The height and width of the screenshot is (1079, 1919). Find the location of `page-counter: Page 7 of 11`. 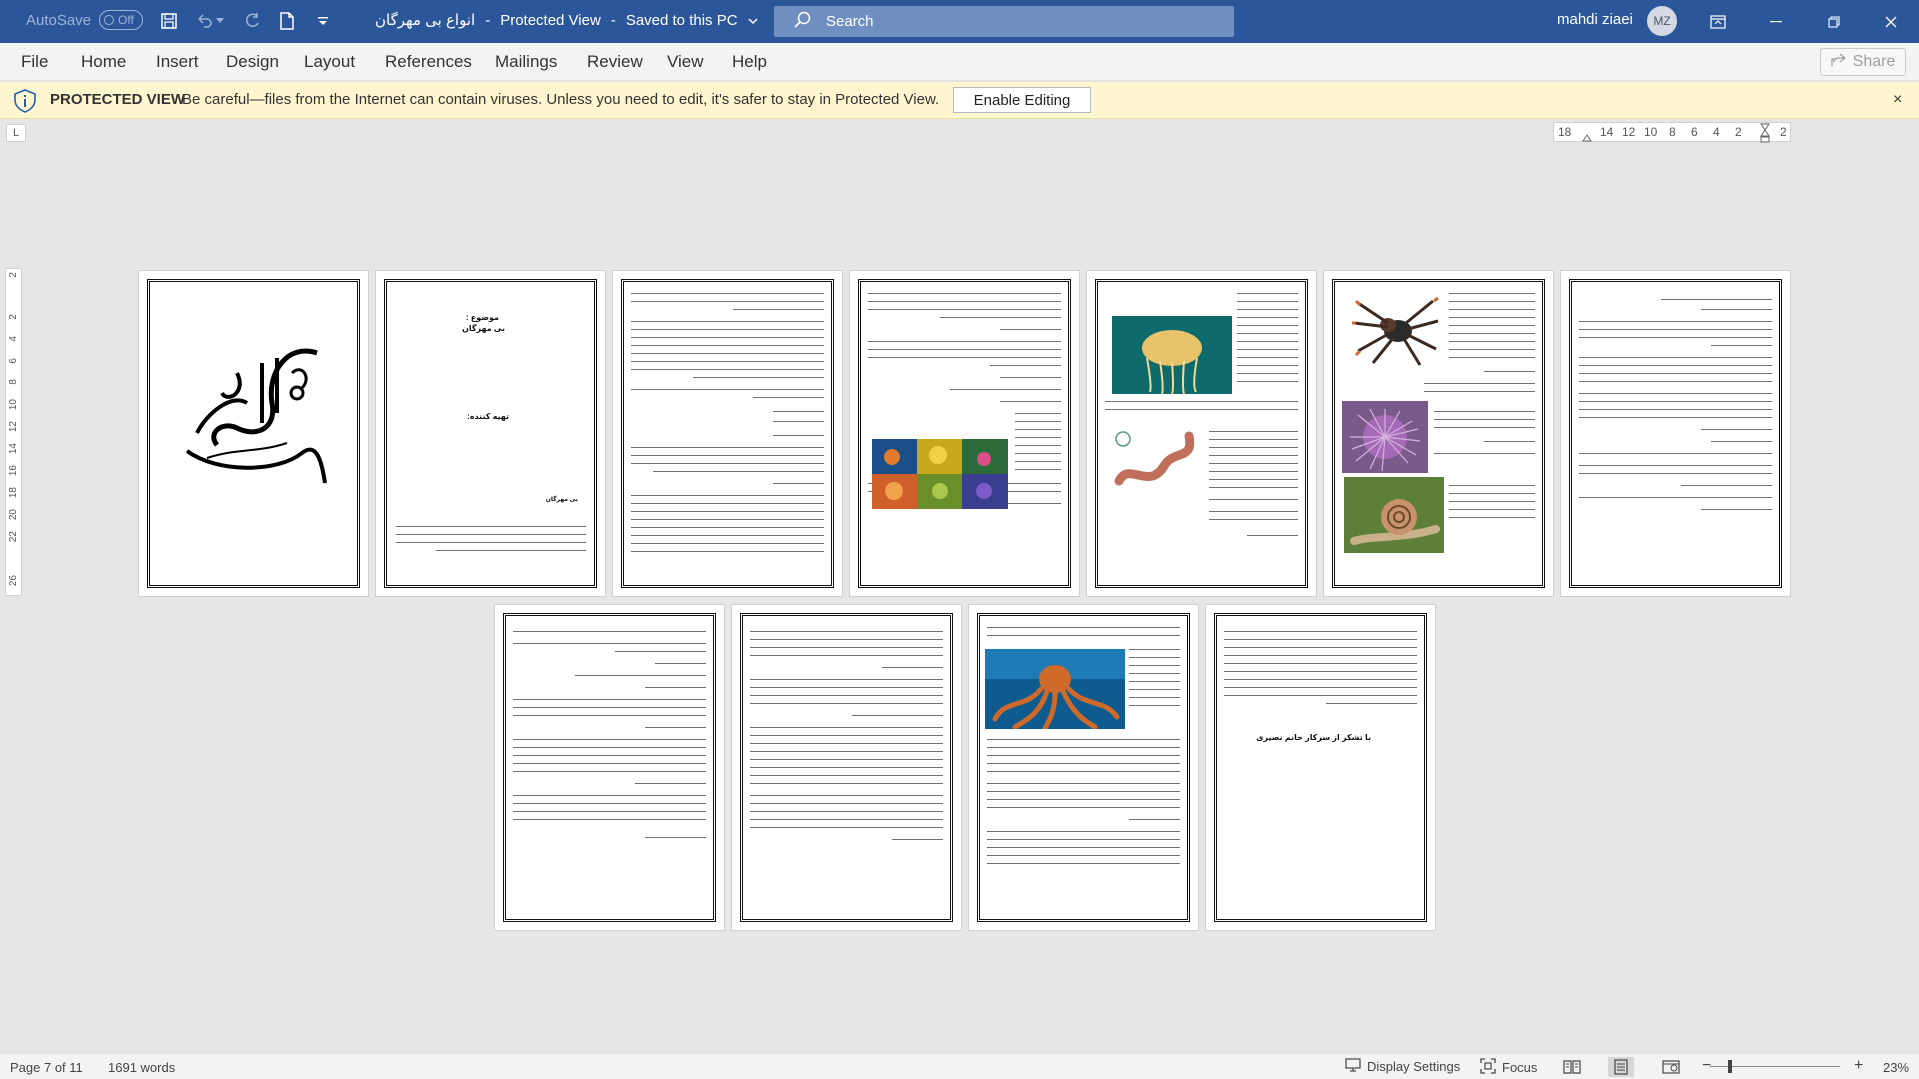

page-counter: Page 7 of 11 is located at coordinates (46, 1067).